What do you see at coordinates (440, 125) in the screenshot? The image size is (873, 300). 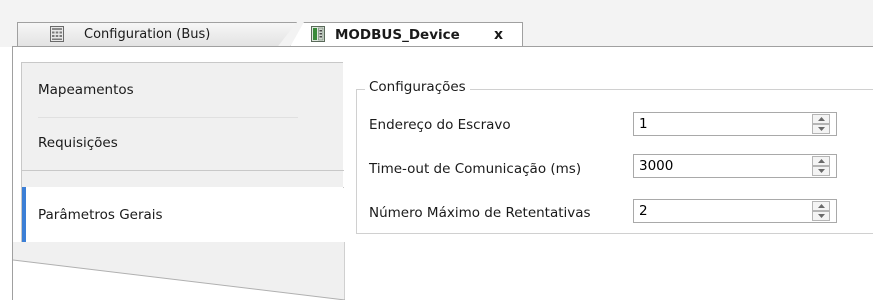 I see `slave-address-label: Endereço do Escravo` at bounding box center [440, 125].